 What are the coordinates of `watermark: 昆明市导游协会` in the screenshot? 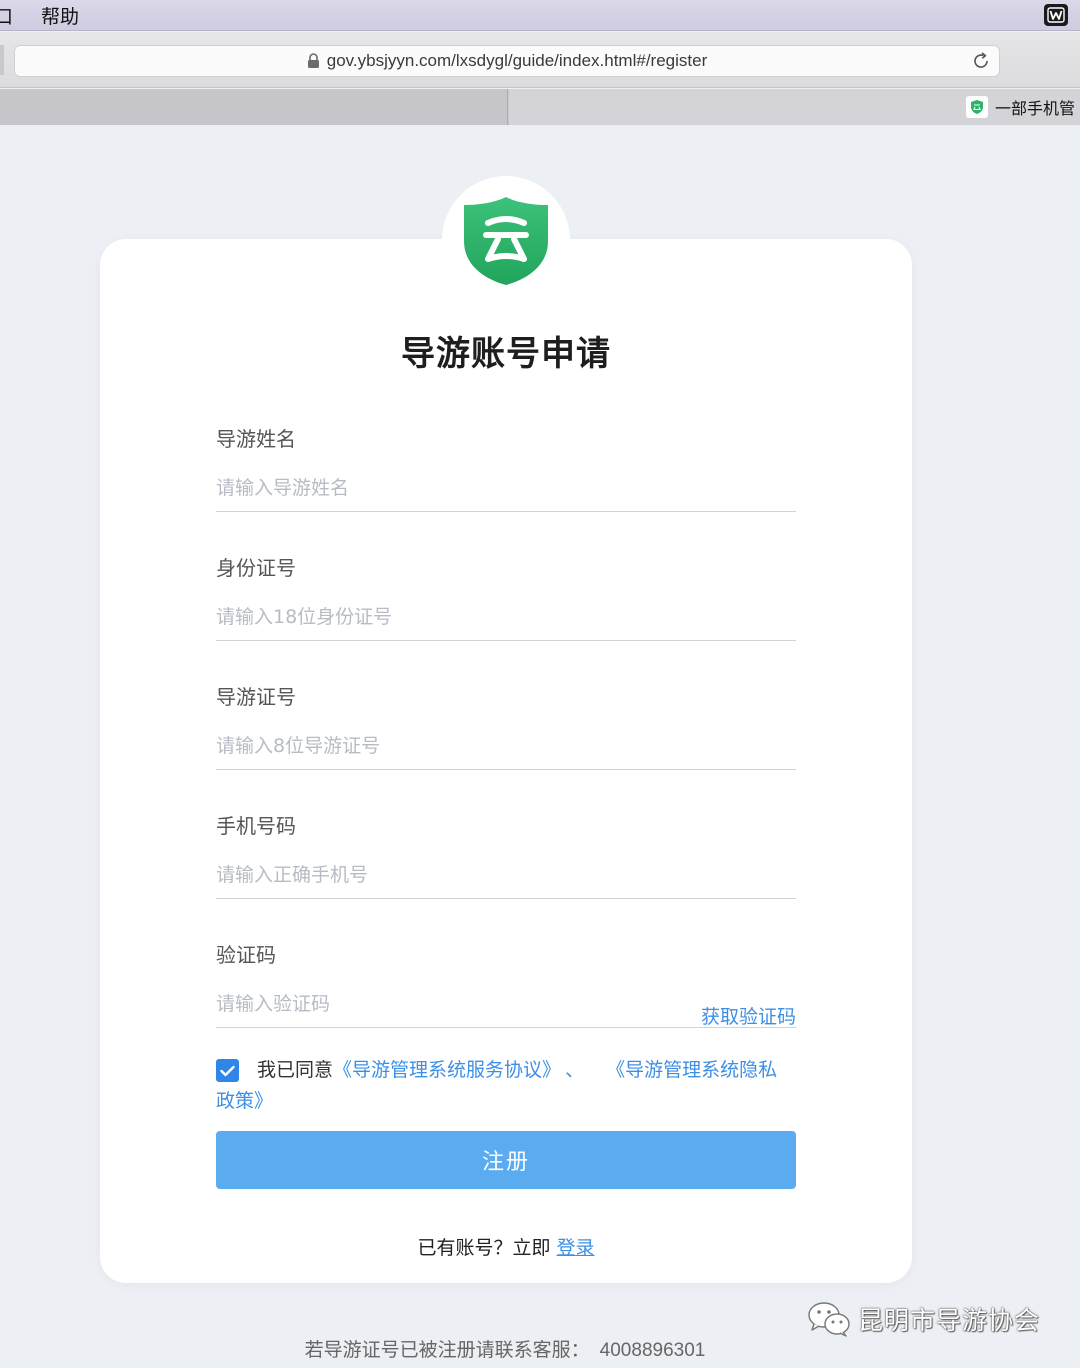 It's located at (923, 1319).